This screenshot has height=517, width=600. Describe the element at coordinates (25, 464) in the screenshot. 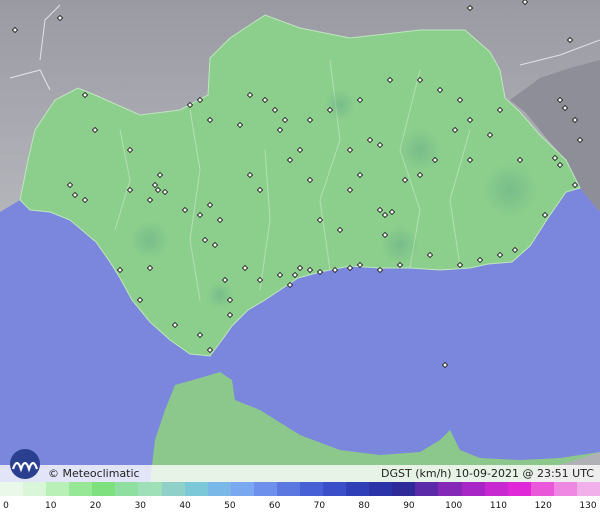

I see `meteoclimatic-logo-icon` at that location.